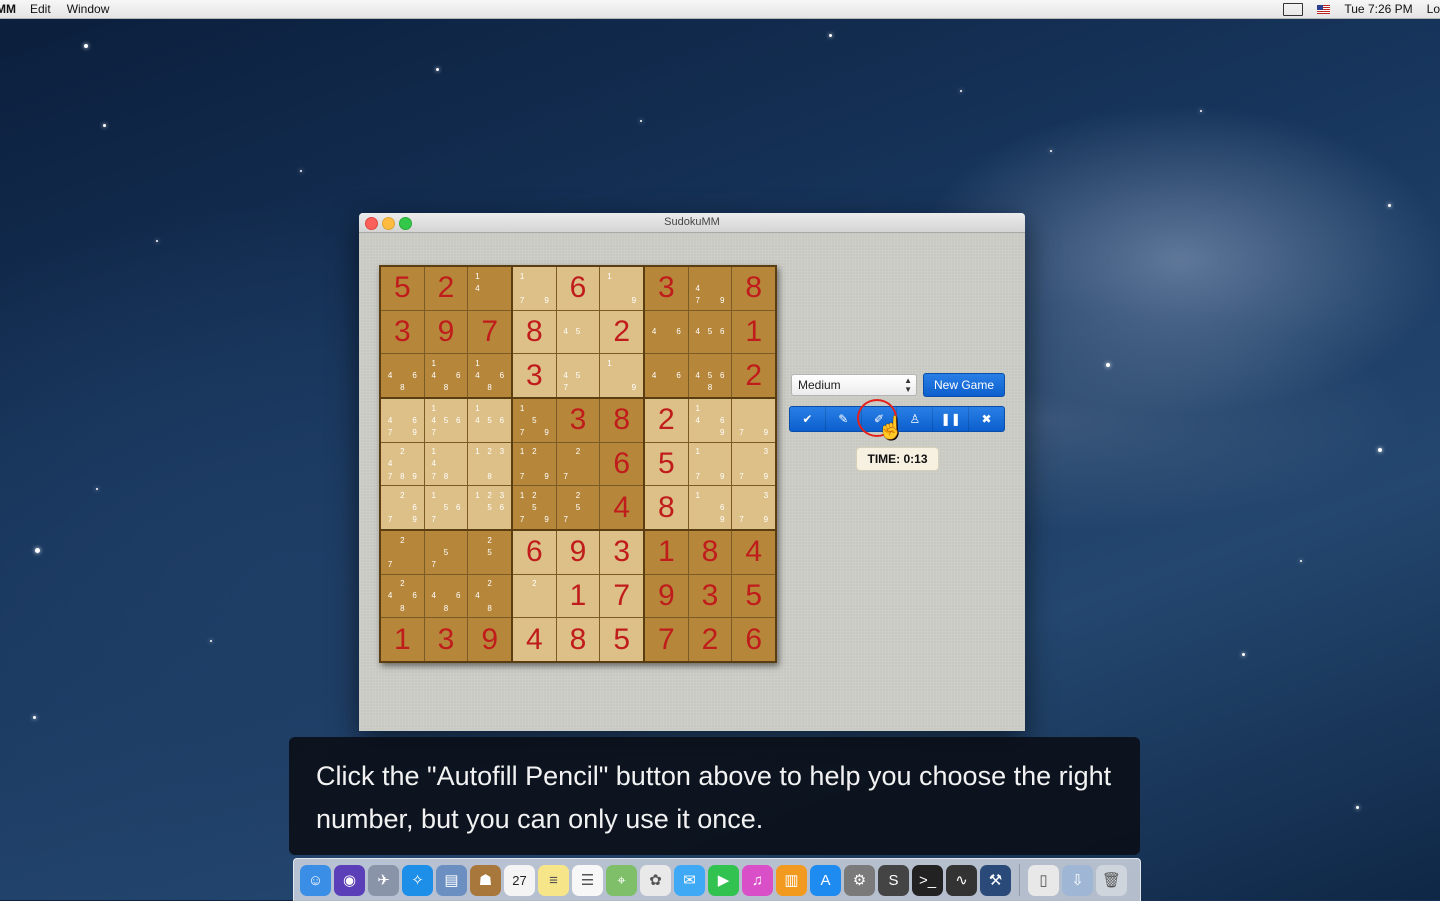 The image size is (1440, 901). Describe the element at coordinates (485, 880) in the screenshot. I see `contacts-icon: ☗` at that location.